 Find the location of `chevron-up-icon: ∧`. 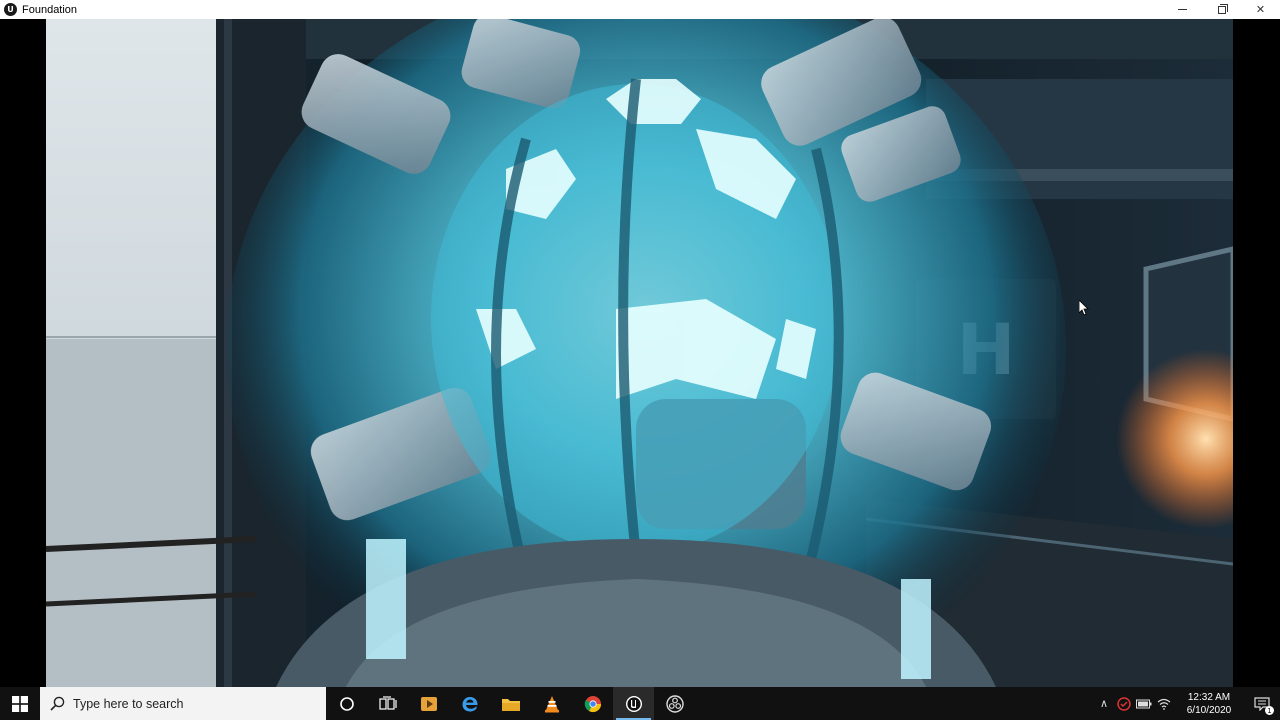

chevron-up-icon: ∧ is located at coordinates (1104, 703).